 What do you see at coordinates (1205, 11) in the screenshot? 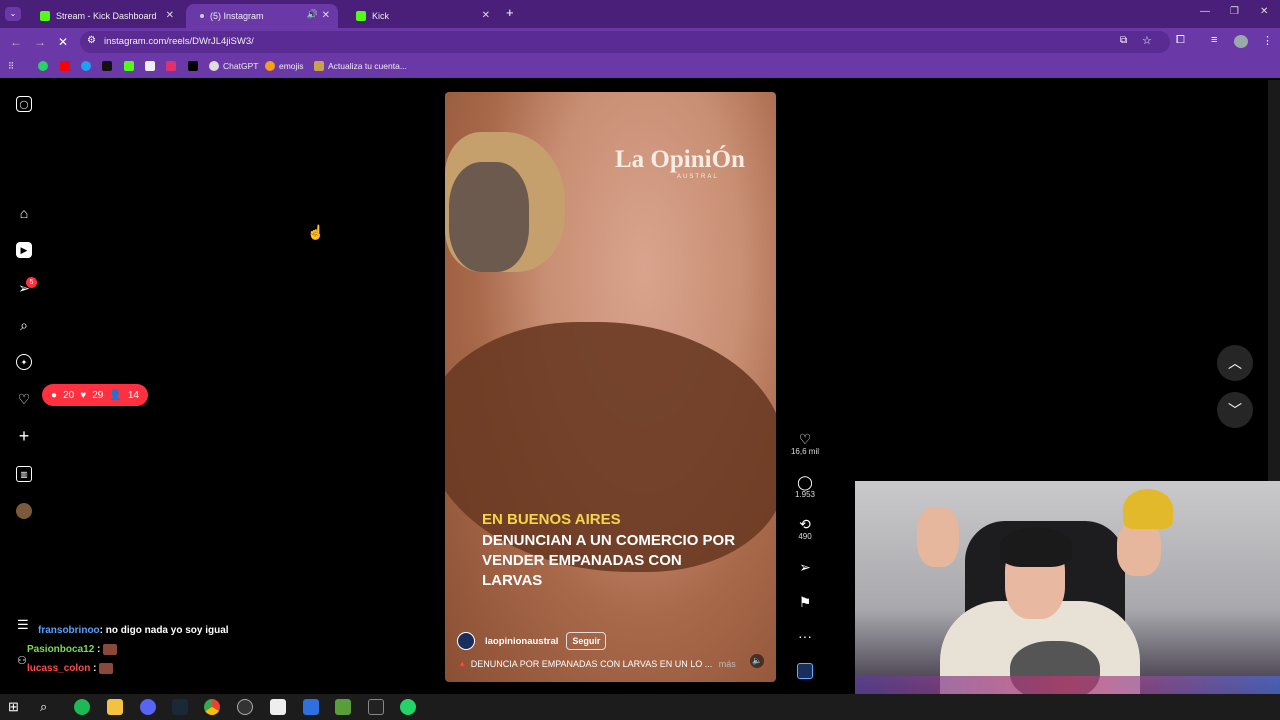
I see `minimize-icon: —` at bounding box center [1205, 11].